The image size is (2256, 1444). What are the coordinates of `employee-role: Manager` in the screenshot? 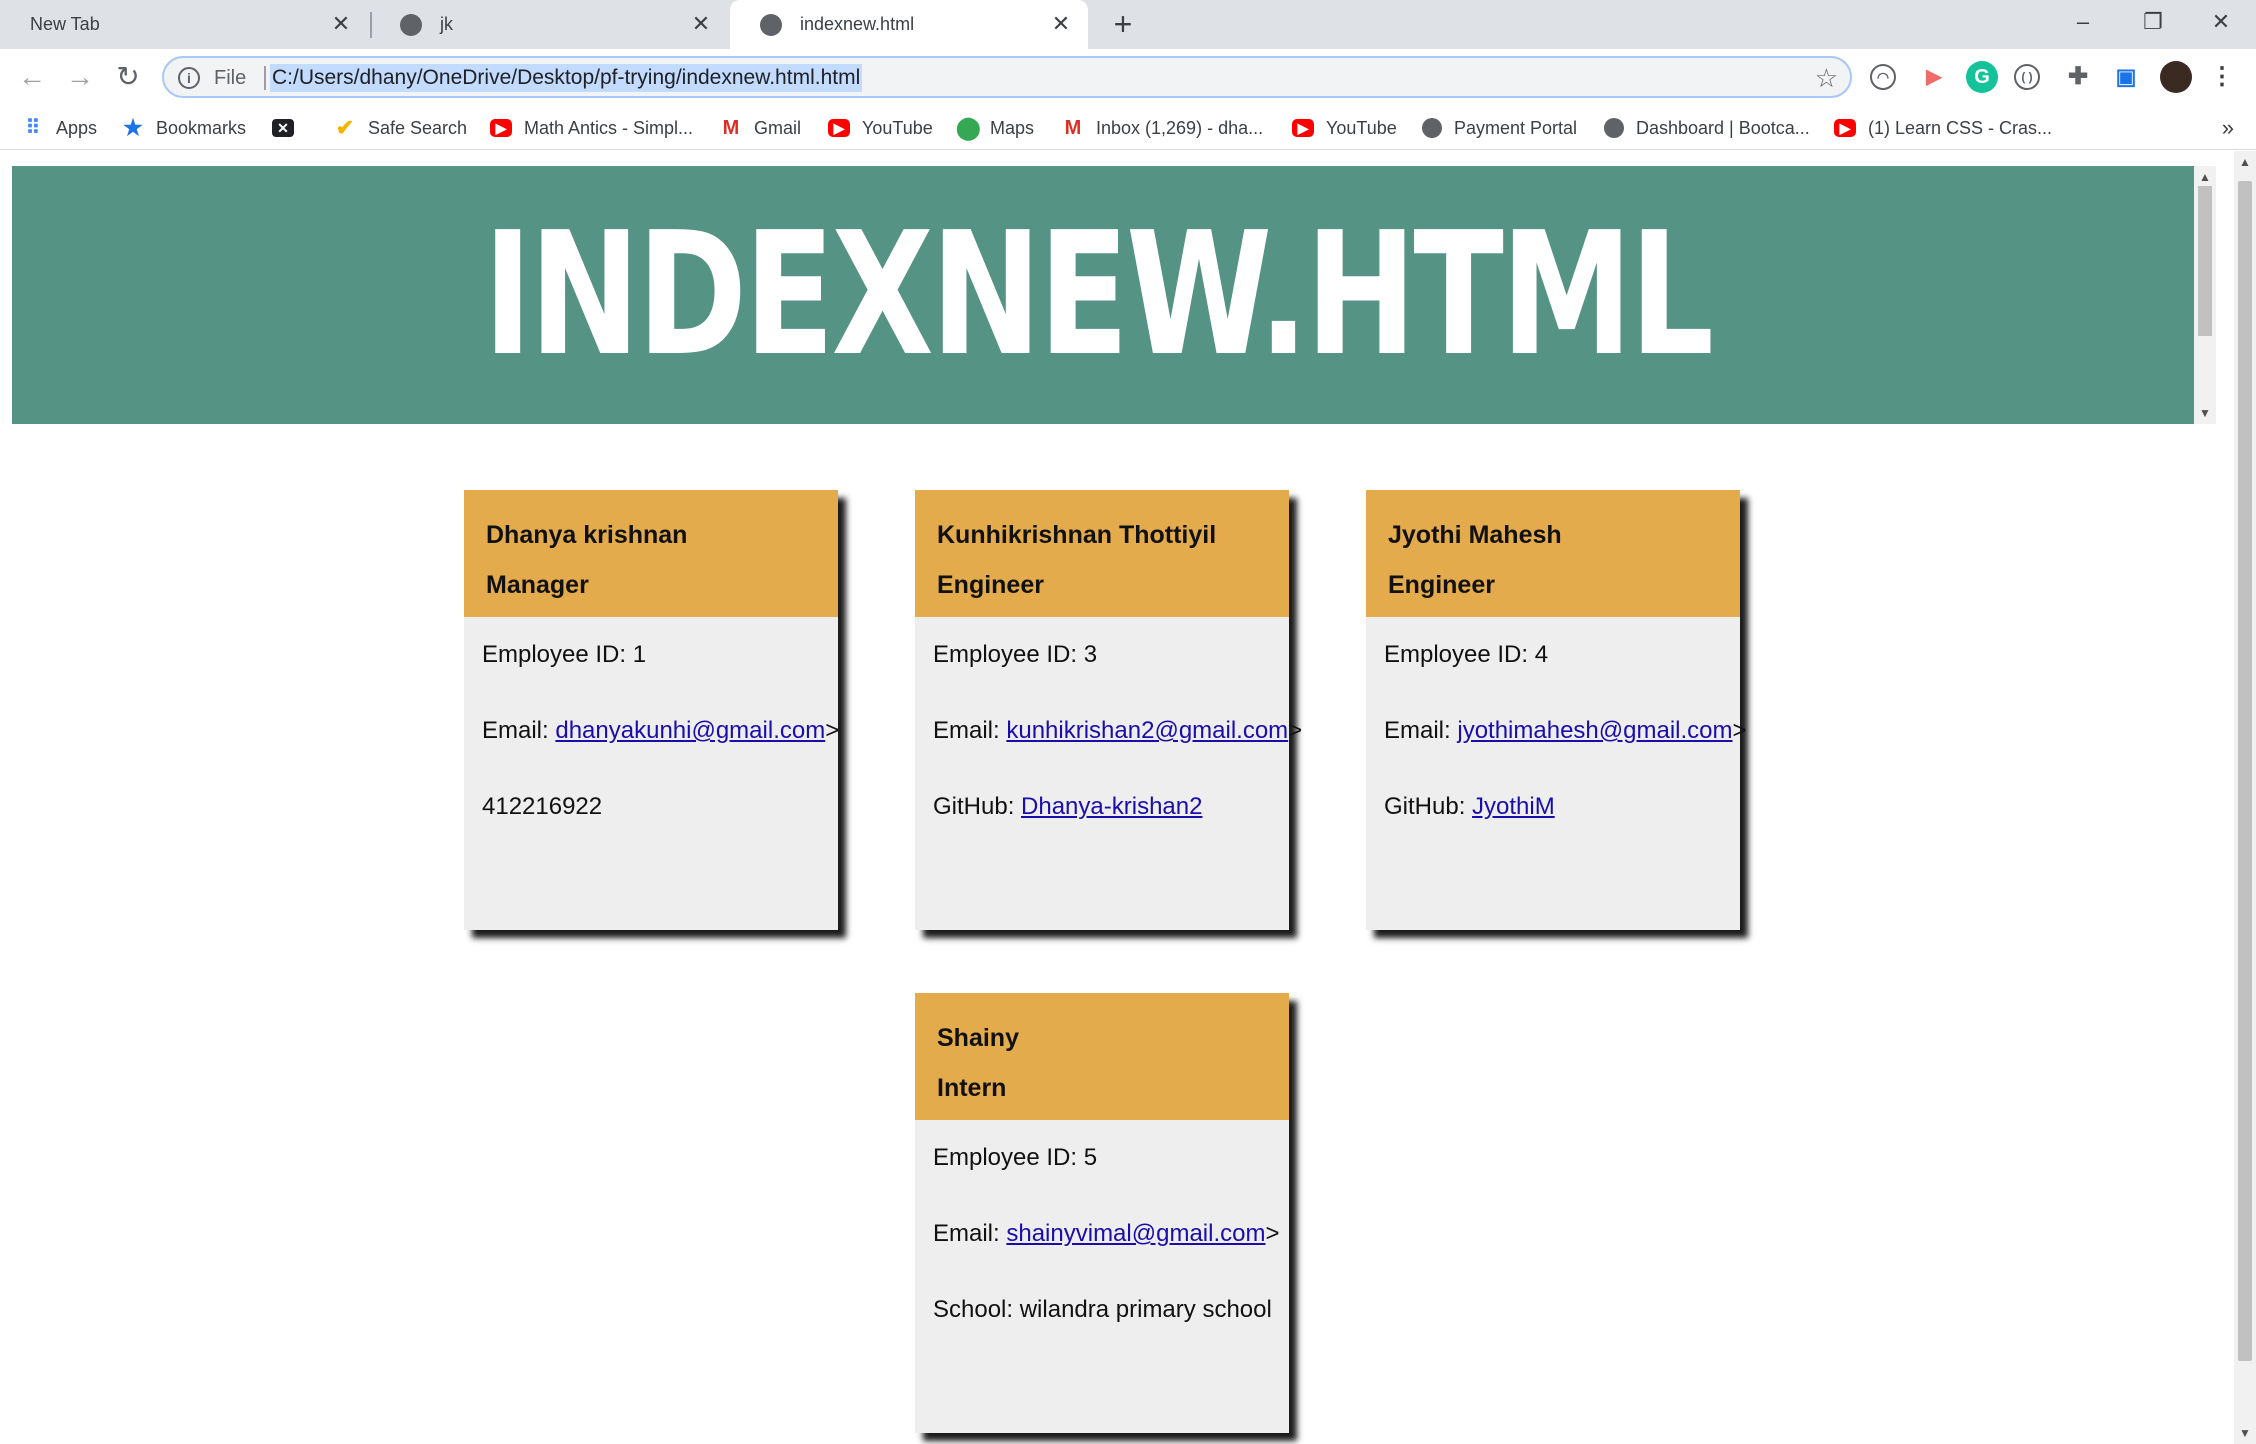 It's located at (537, 585).